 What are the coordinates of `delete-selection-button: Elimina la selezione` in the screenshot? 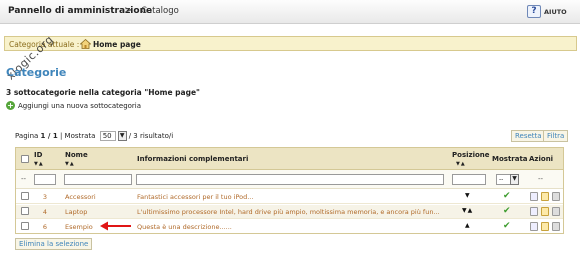 It's located at (54, 244).